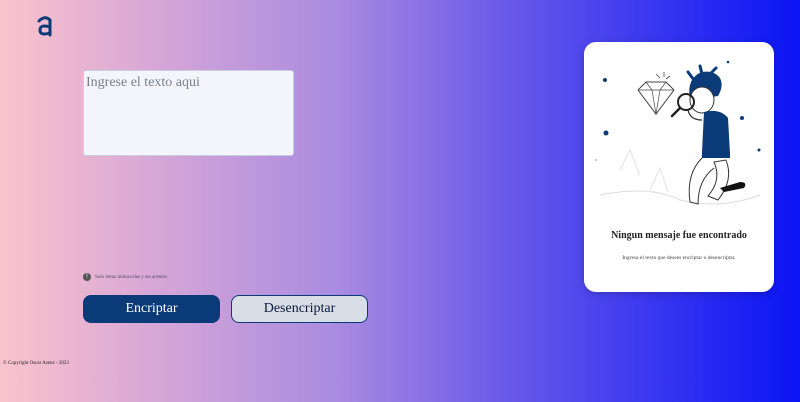  I want to click on output-title: Ningun mensaje fue encontrado, so click(679, 235).